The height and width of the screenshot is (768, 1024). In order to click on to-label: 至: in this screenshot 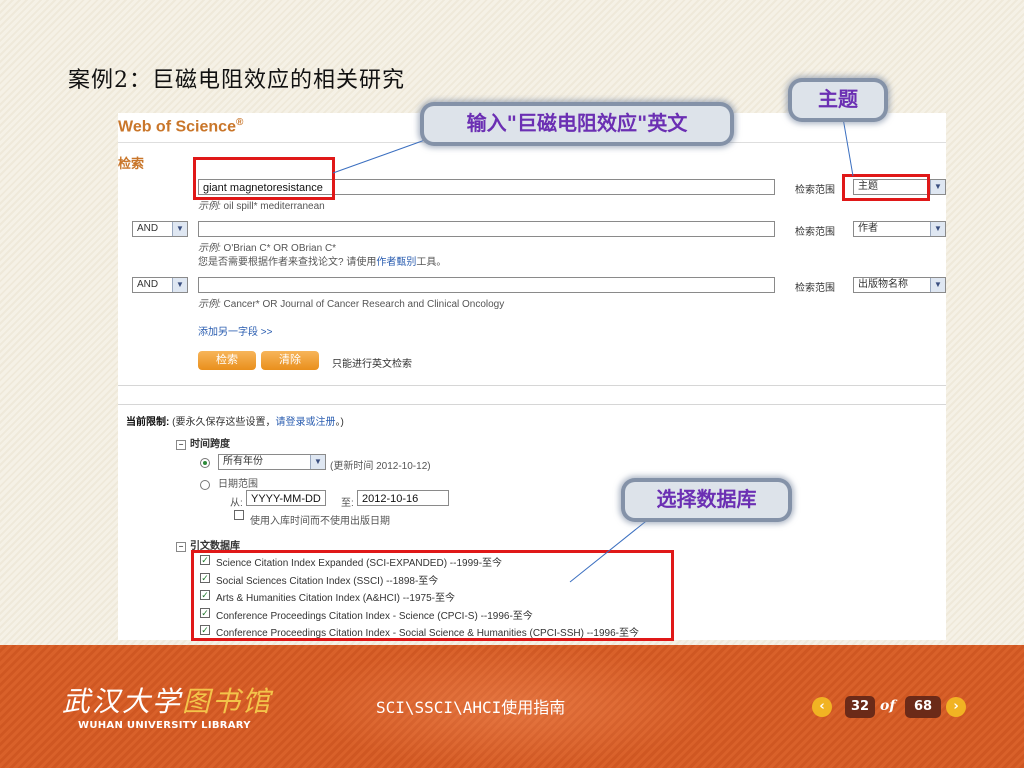, I will do `click(347, 503)`.